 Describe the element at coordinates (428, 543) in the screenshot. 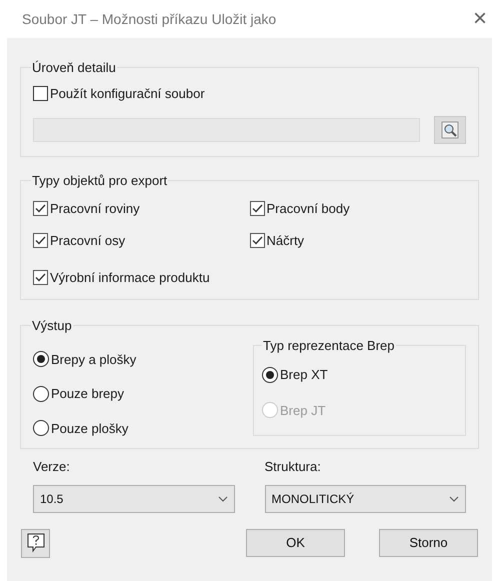

I see `dialog-button: Storno` at that location.